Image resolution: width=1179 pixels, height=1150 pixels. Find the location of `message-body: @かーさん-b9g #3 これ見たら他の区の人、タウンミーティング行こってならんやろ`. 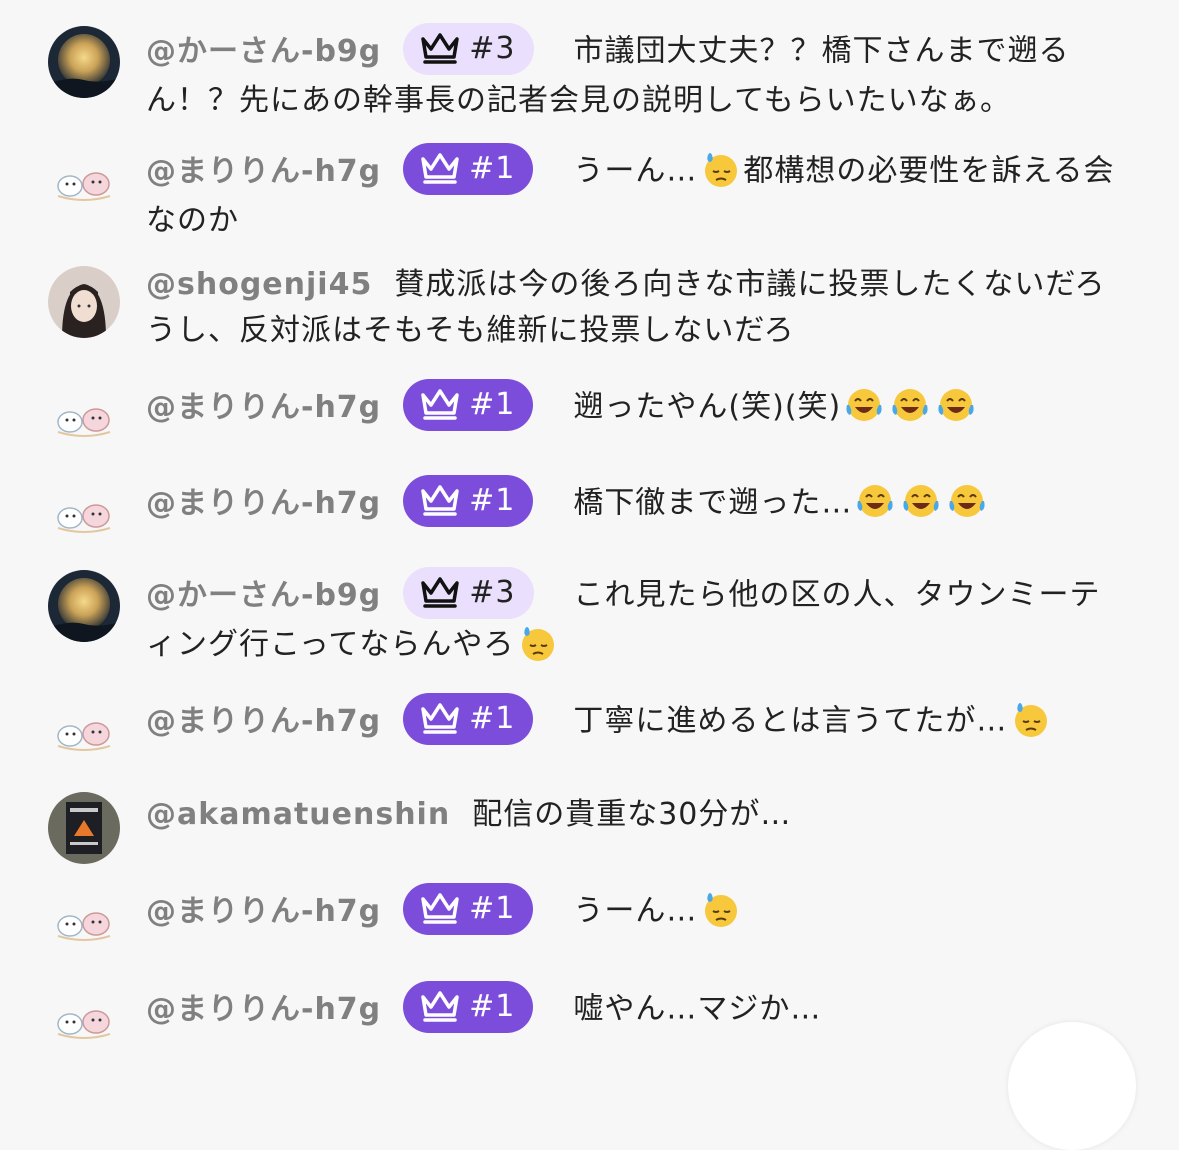

message-body: @かーさん-b9g #3 これ見たら他の区の人、タウンミーティング行こってならんやろ is located at coordinates (636, 617).